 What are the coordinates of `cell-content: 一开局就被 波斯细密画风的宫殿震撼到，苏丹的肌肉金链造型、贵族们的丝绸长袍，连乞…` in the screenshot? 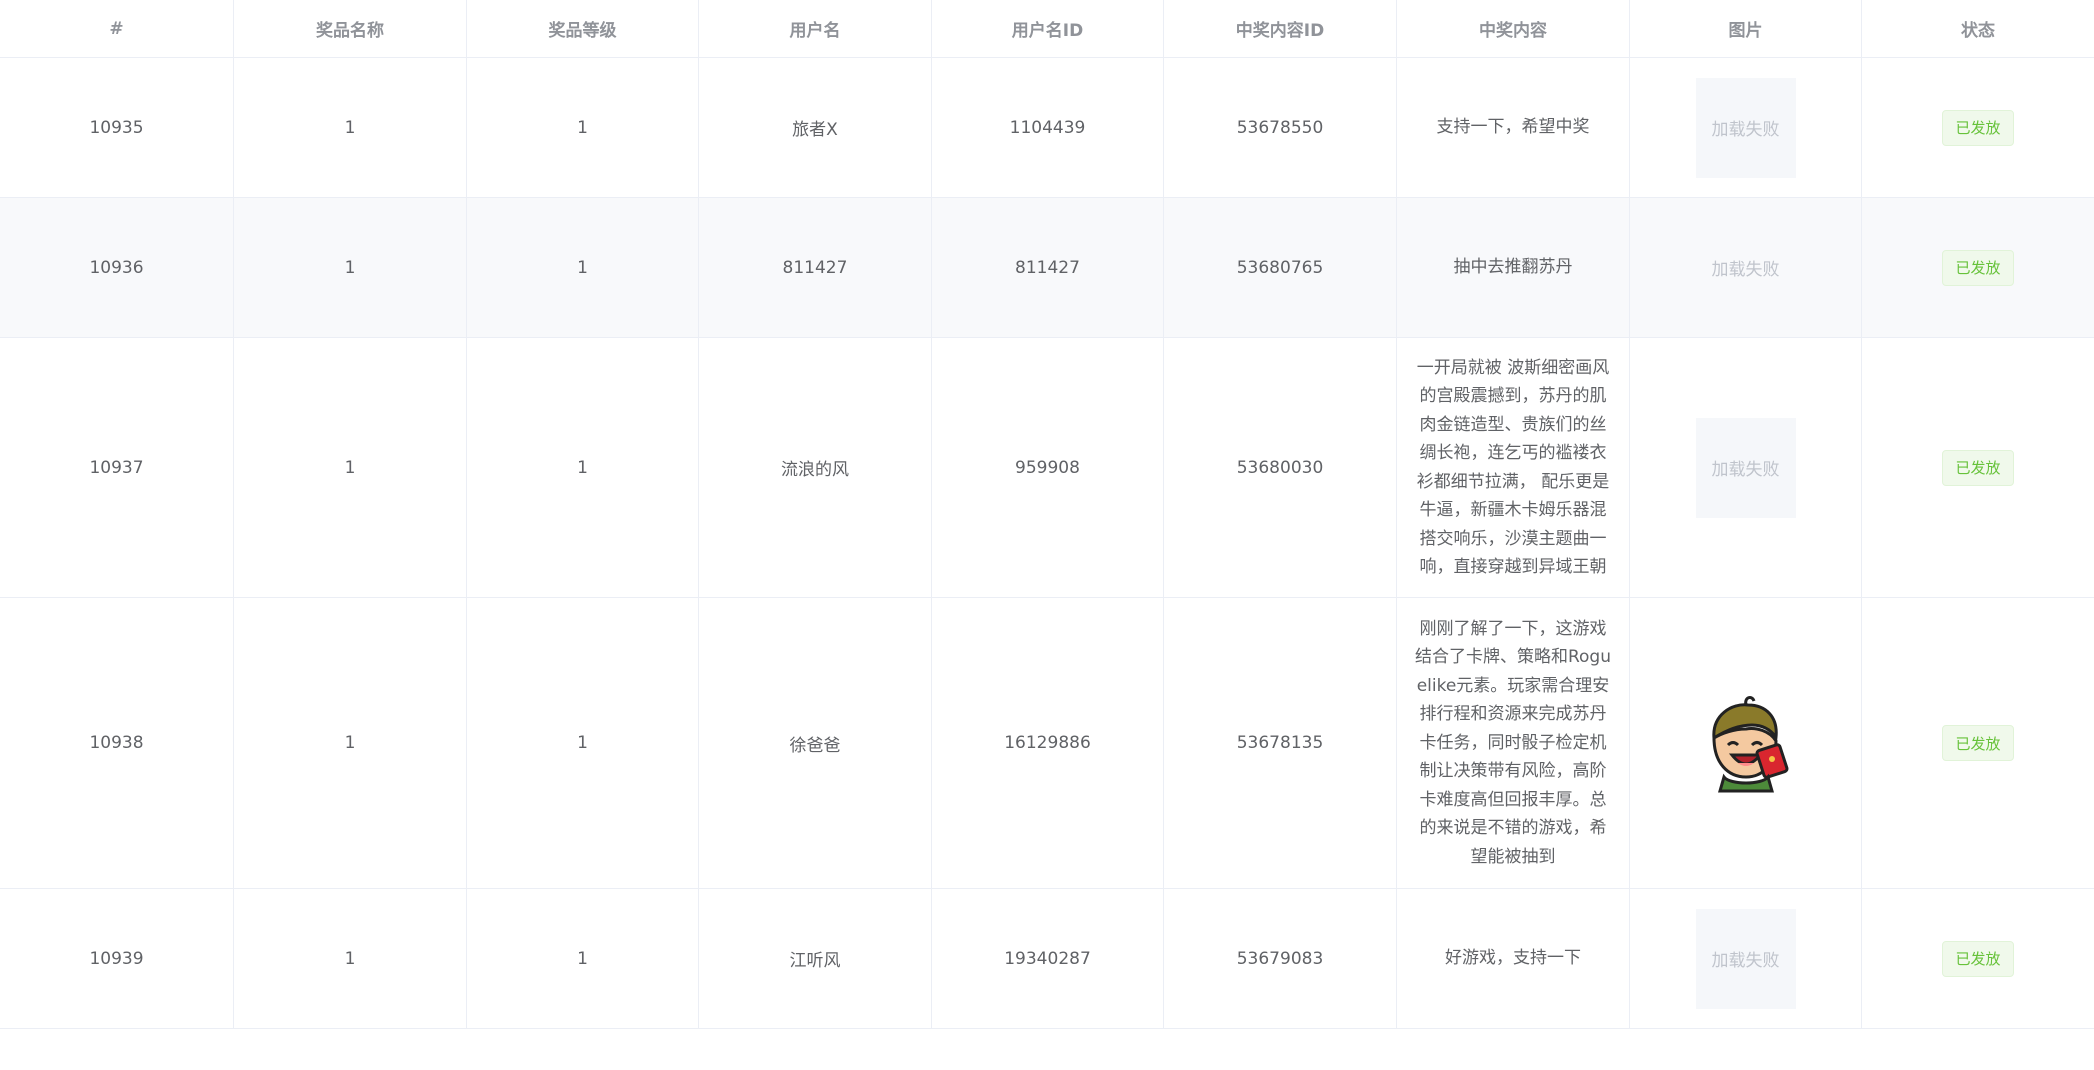 It's located at (1513, 467).